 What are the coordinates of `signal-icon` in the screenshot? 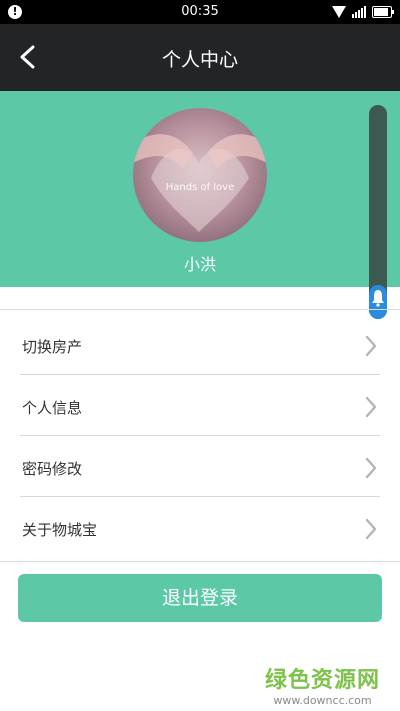 It's located at (359, 12).